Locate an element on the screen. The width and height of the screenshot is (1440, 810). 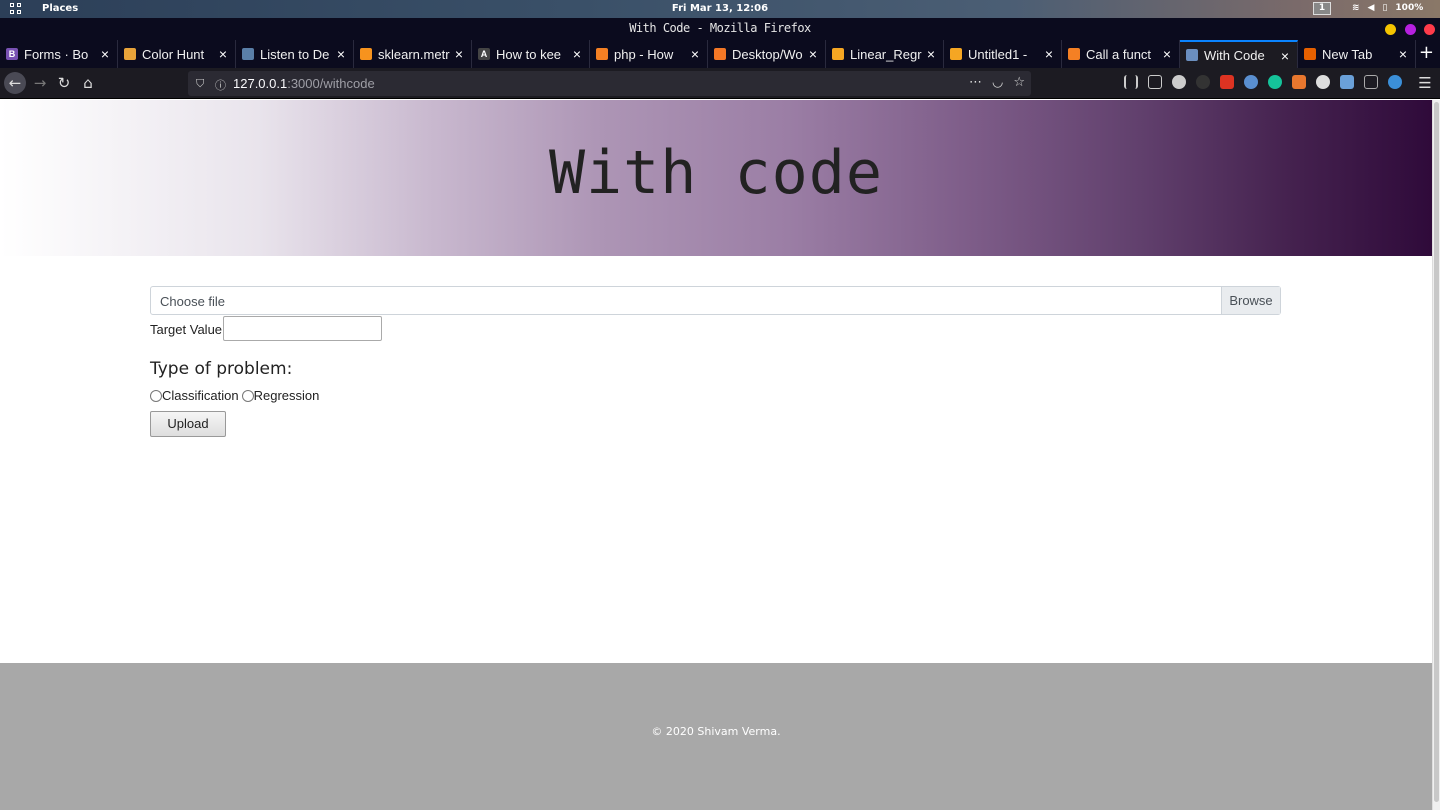
site-info-icon: ⓘ is located at coordinates (220, 85).